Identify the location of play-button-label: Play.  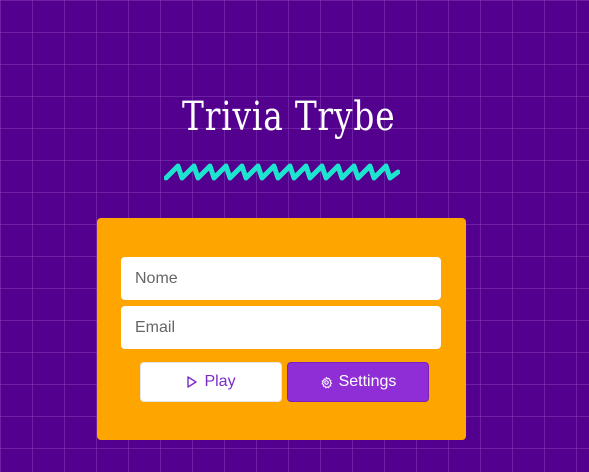
(220, 381).